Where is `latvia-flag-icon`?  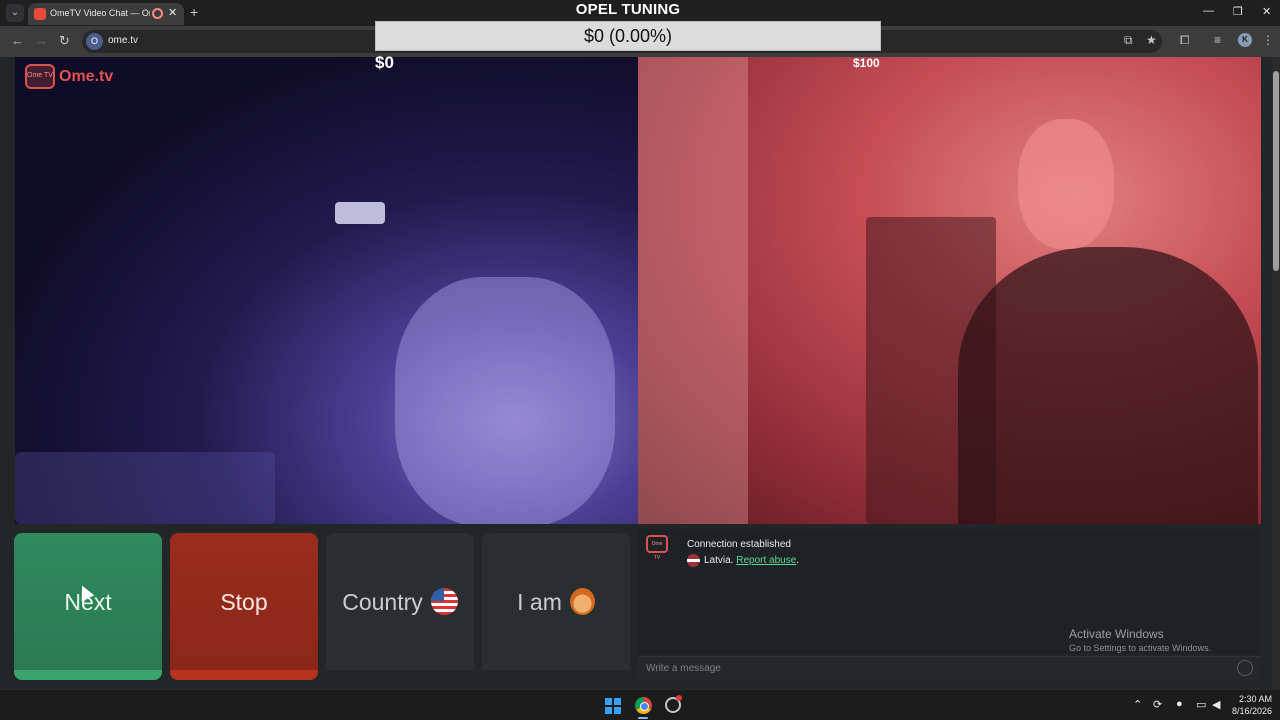 latvia-flag-icon is located at coordinates (693, 560).